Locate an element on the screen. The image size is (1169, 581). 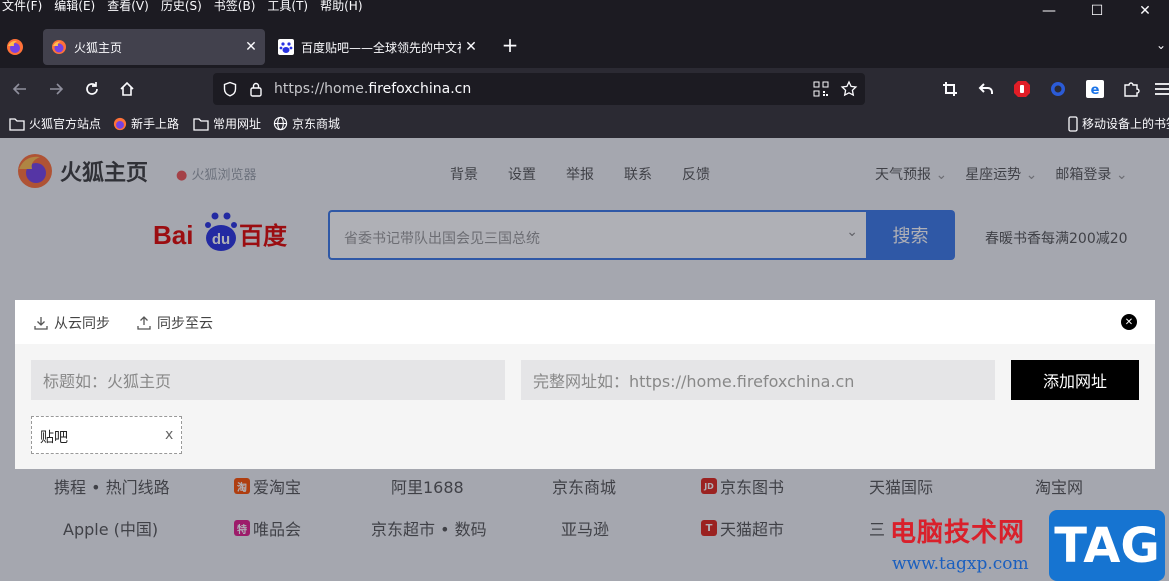
sync-from-cloud-button: 从云同步 is located at coordinates (71, 323).